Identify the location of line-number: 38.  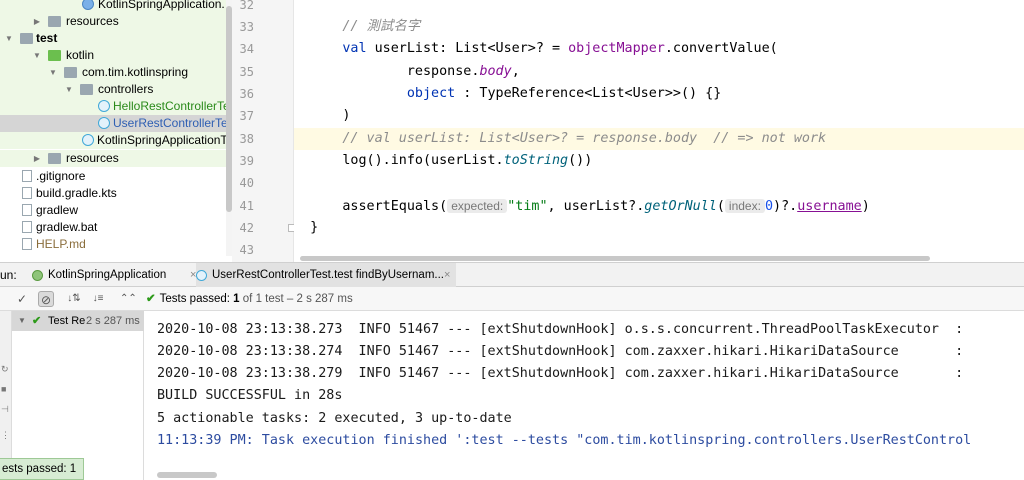
(246, 139).